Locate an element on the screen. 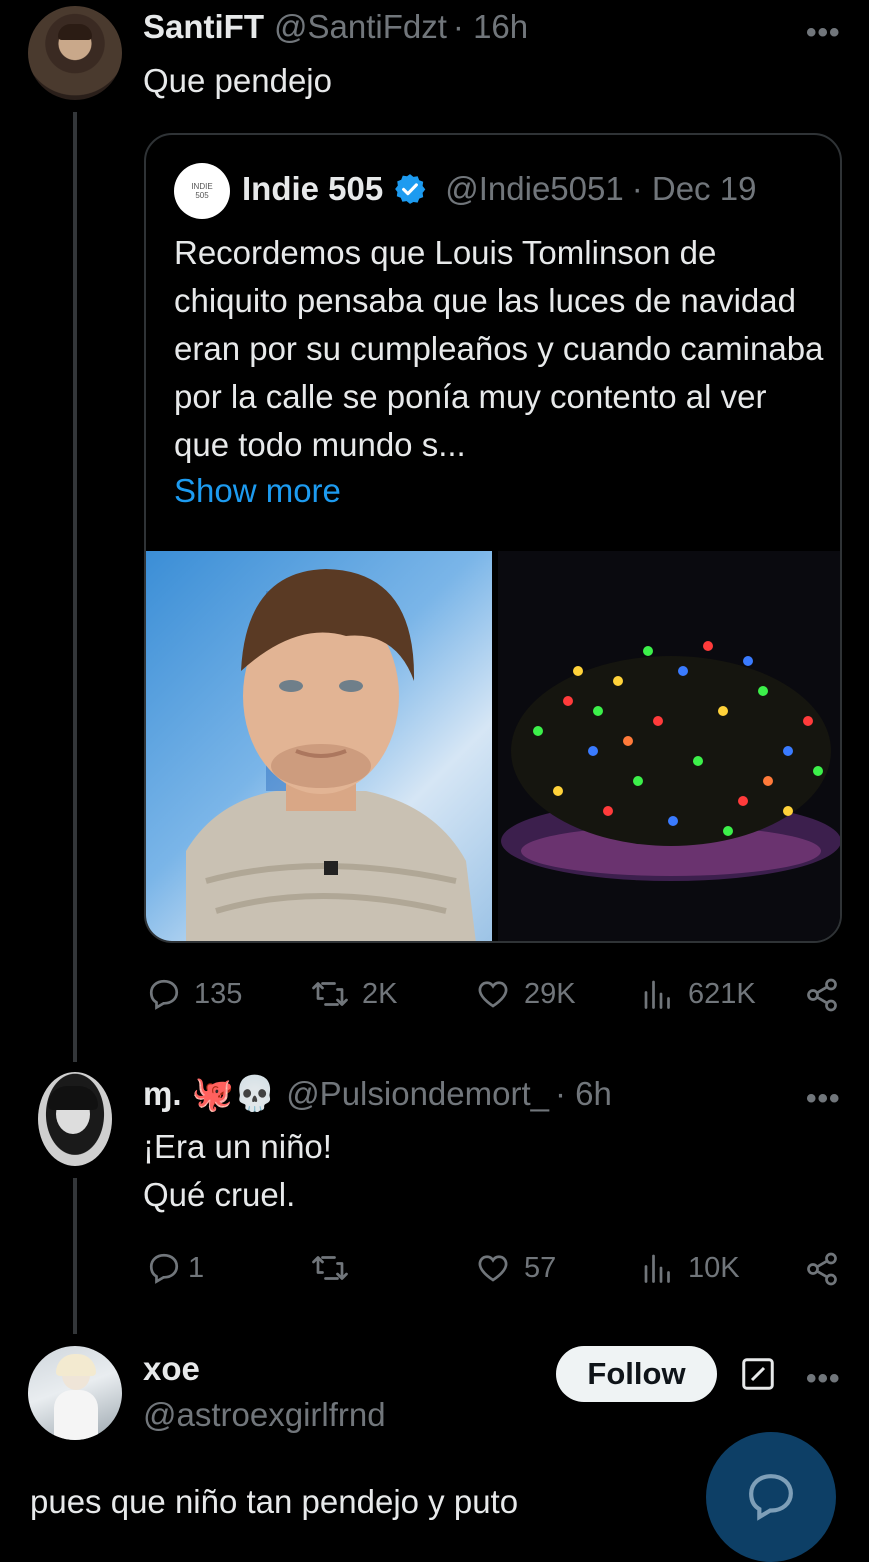 This screenshot has height=1562, width=869. like-button: 57 is located at coordinates (515, 1268).